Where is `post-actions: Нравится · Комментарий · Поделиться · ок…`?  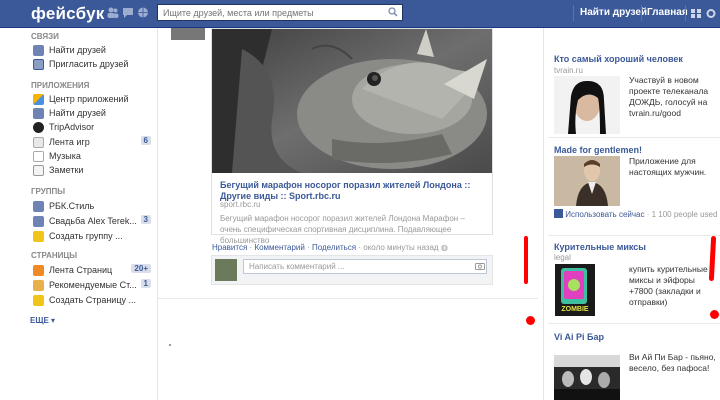 post-actions: Нравится · Комментарий · Поделиться · ок… is located at coordinates (330, 247).